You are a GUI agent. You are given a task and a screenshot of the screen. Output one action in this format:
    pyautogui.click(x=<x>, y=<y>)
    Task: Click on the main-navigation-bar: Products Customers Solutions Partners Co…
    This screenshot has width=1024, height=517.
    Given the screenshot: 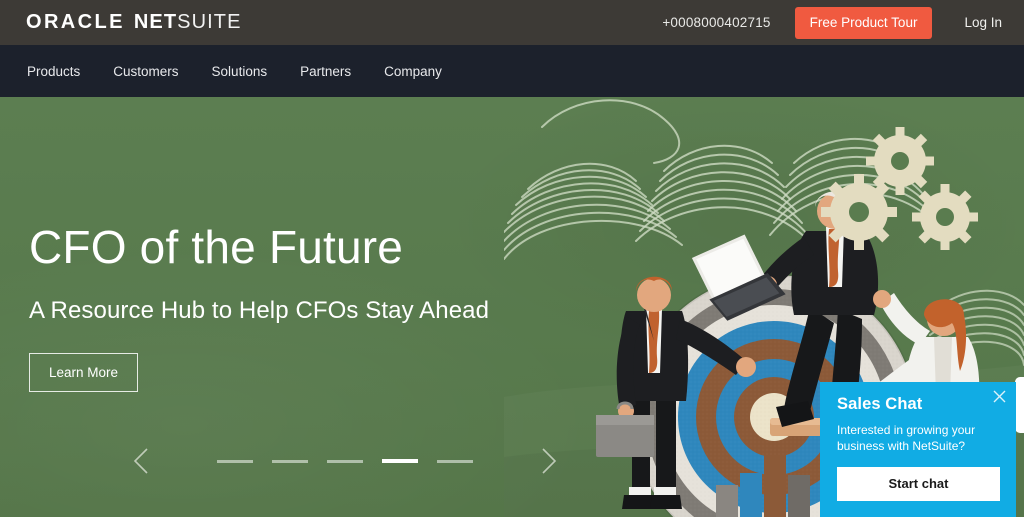 What is the action you would take?
    pyautogui.click(x=512, y=71)
    